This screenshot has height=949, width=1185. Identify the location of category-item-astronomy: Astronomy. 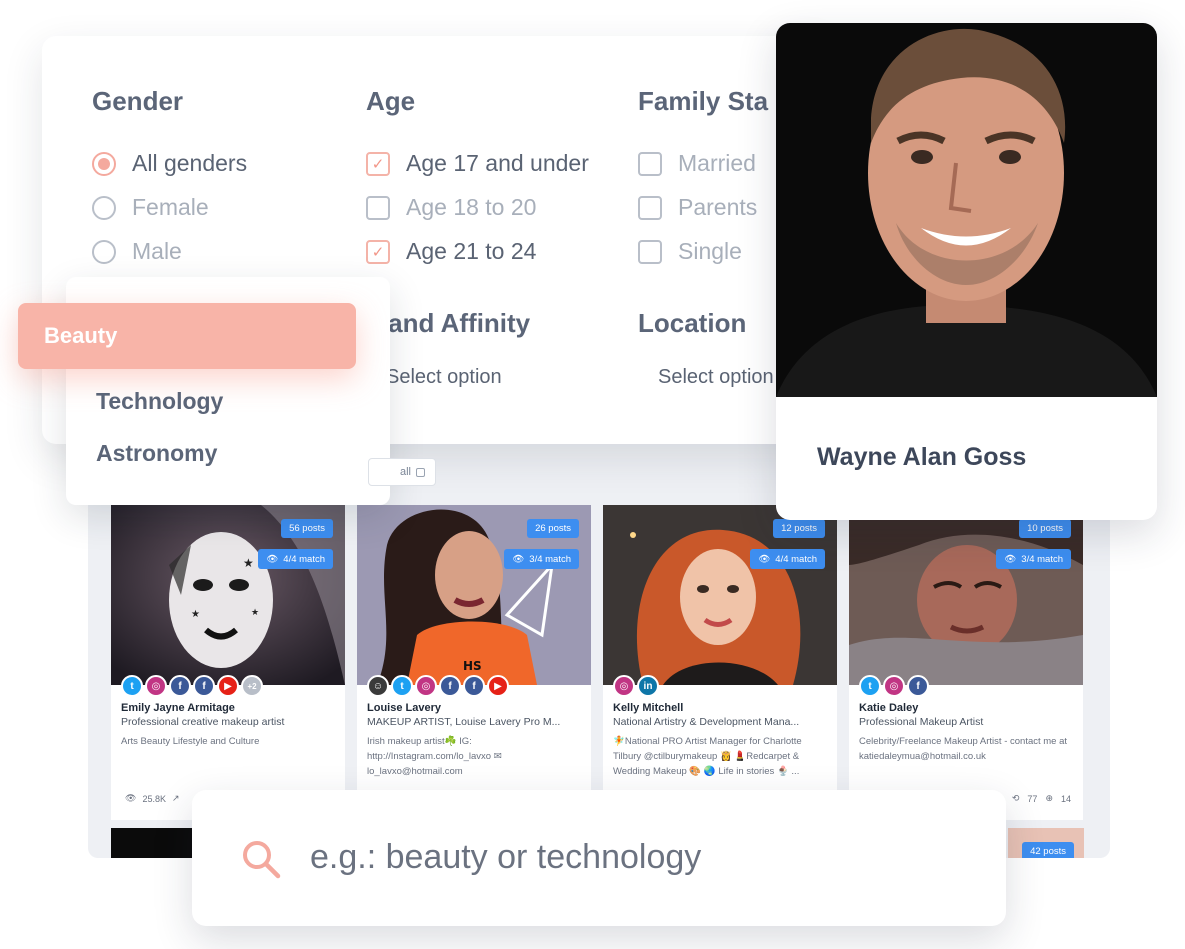
(156, 453).